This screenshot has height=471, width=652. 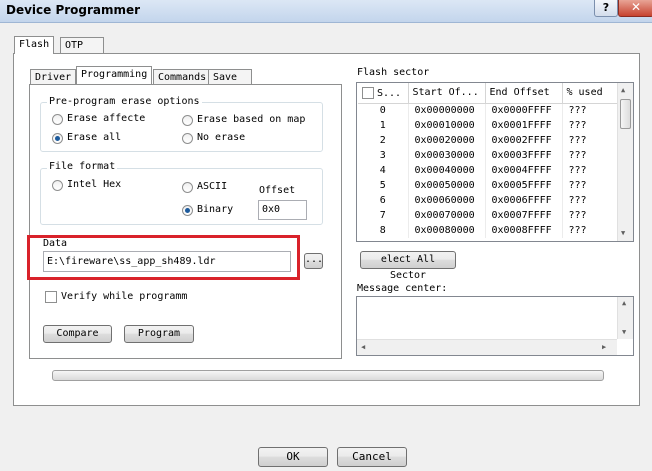 I want to click on message-hscrollbar: ◀ ▶, so click(x=487, y=347).